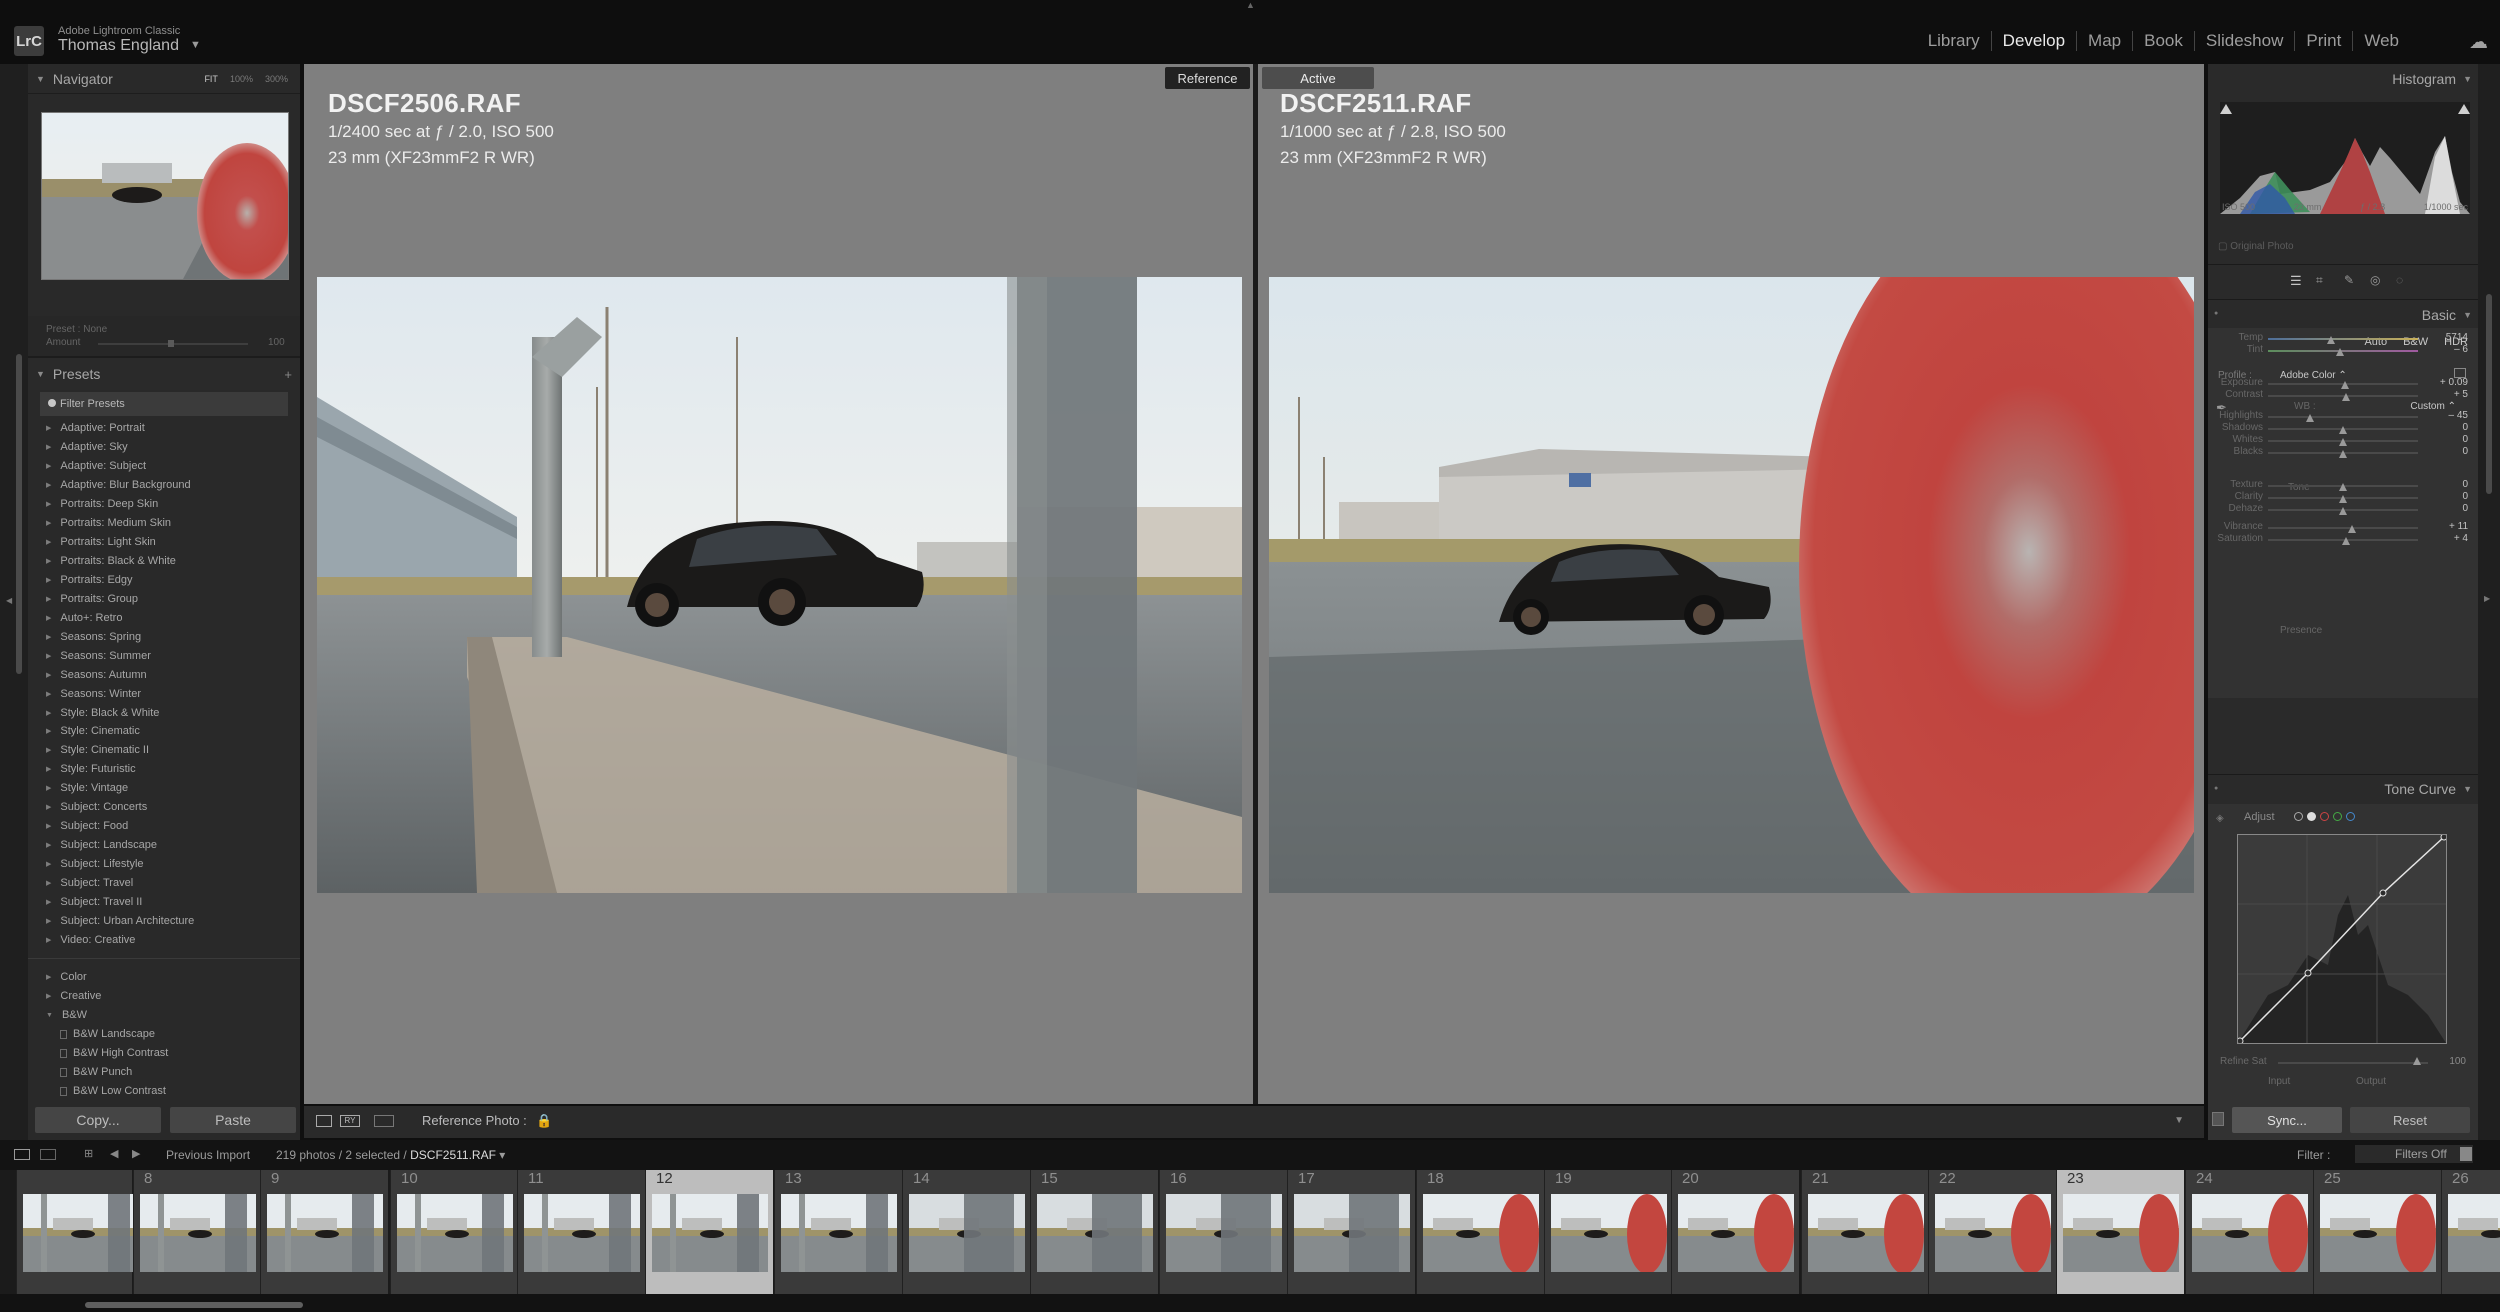 Image resolution: width=2500 pixels, height=1312 pixels. Describe the element at coordinates (2381, 41) in the screenshot. I see `module-web: Web` at that location.